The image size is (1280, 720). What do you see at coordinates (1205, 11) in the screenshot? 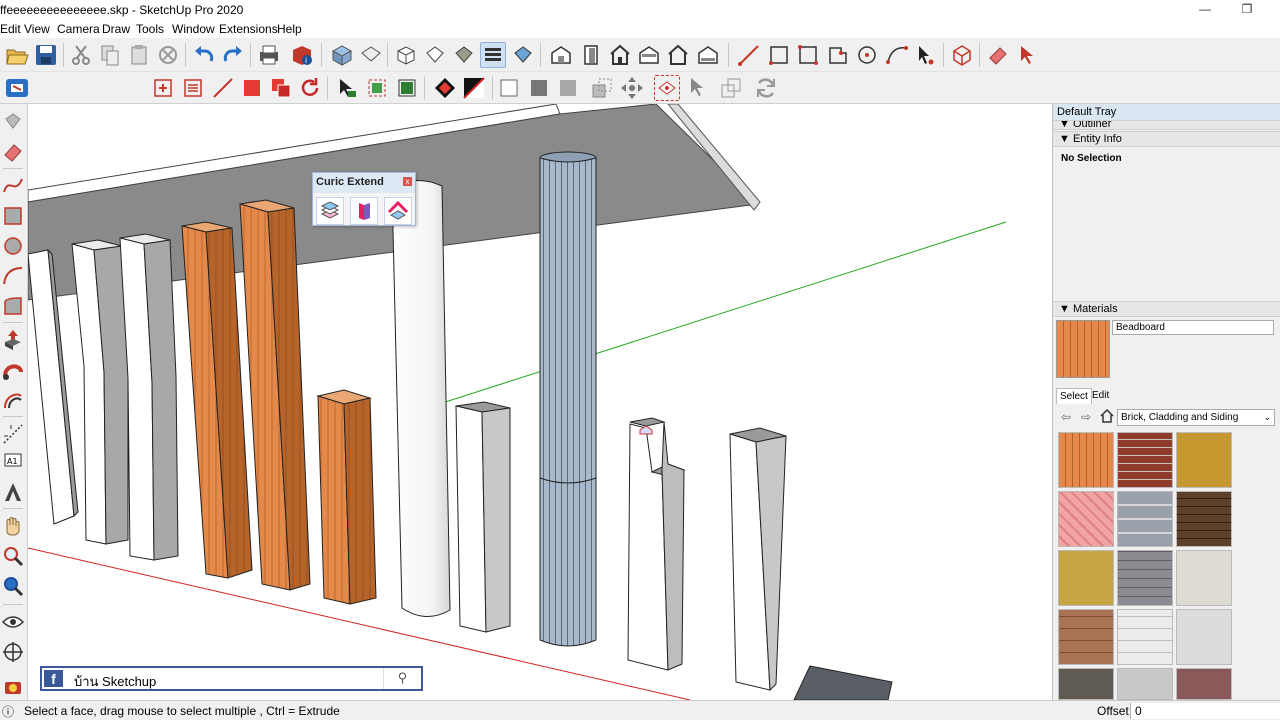
I see `minimize-button: —` at bounding box center [1205, 11].